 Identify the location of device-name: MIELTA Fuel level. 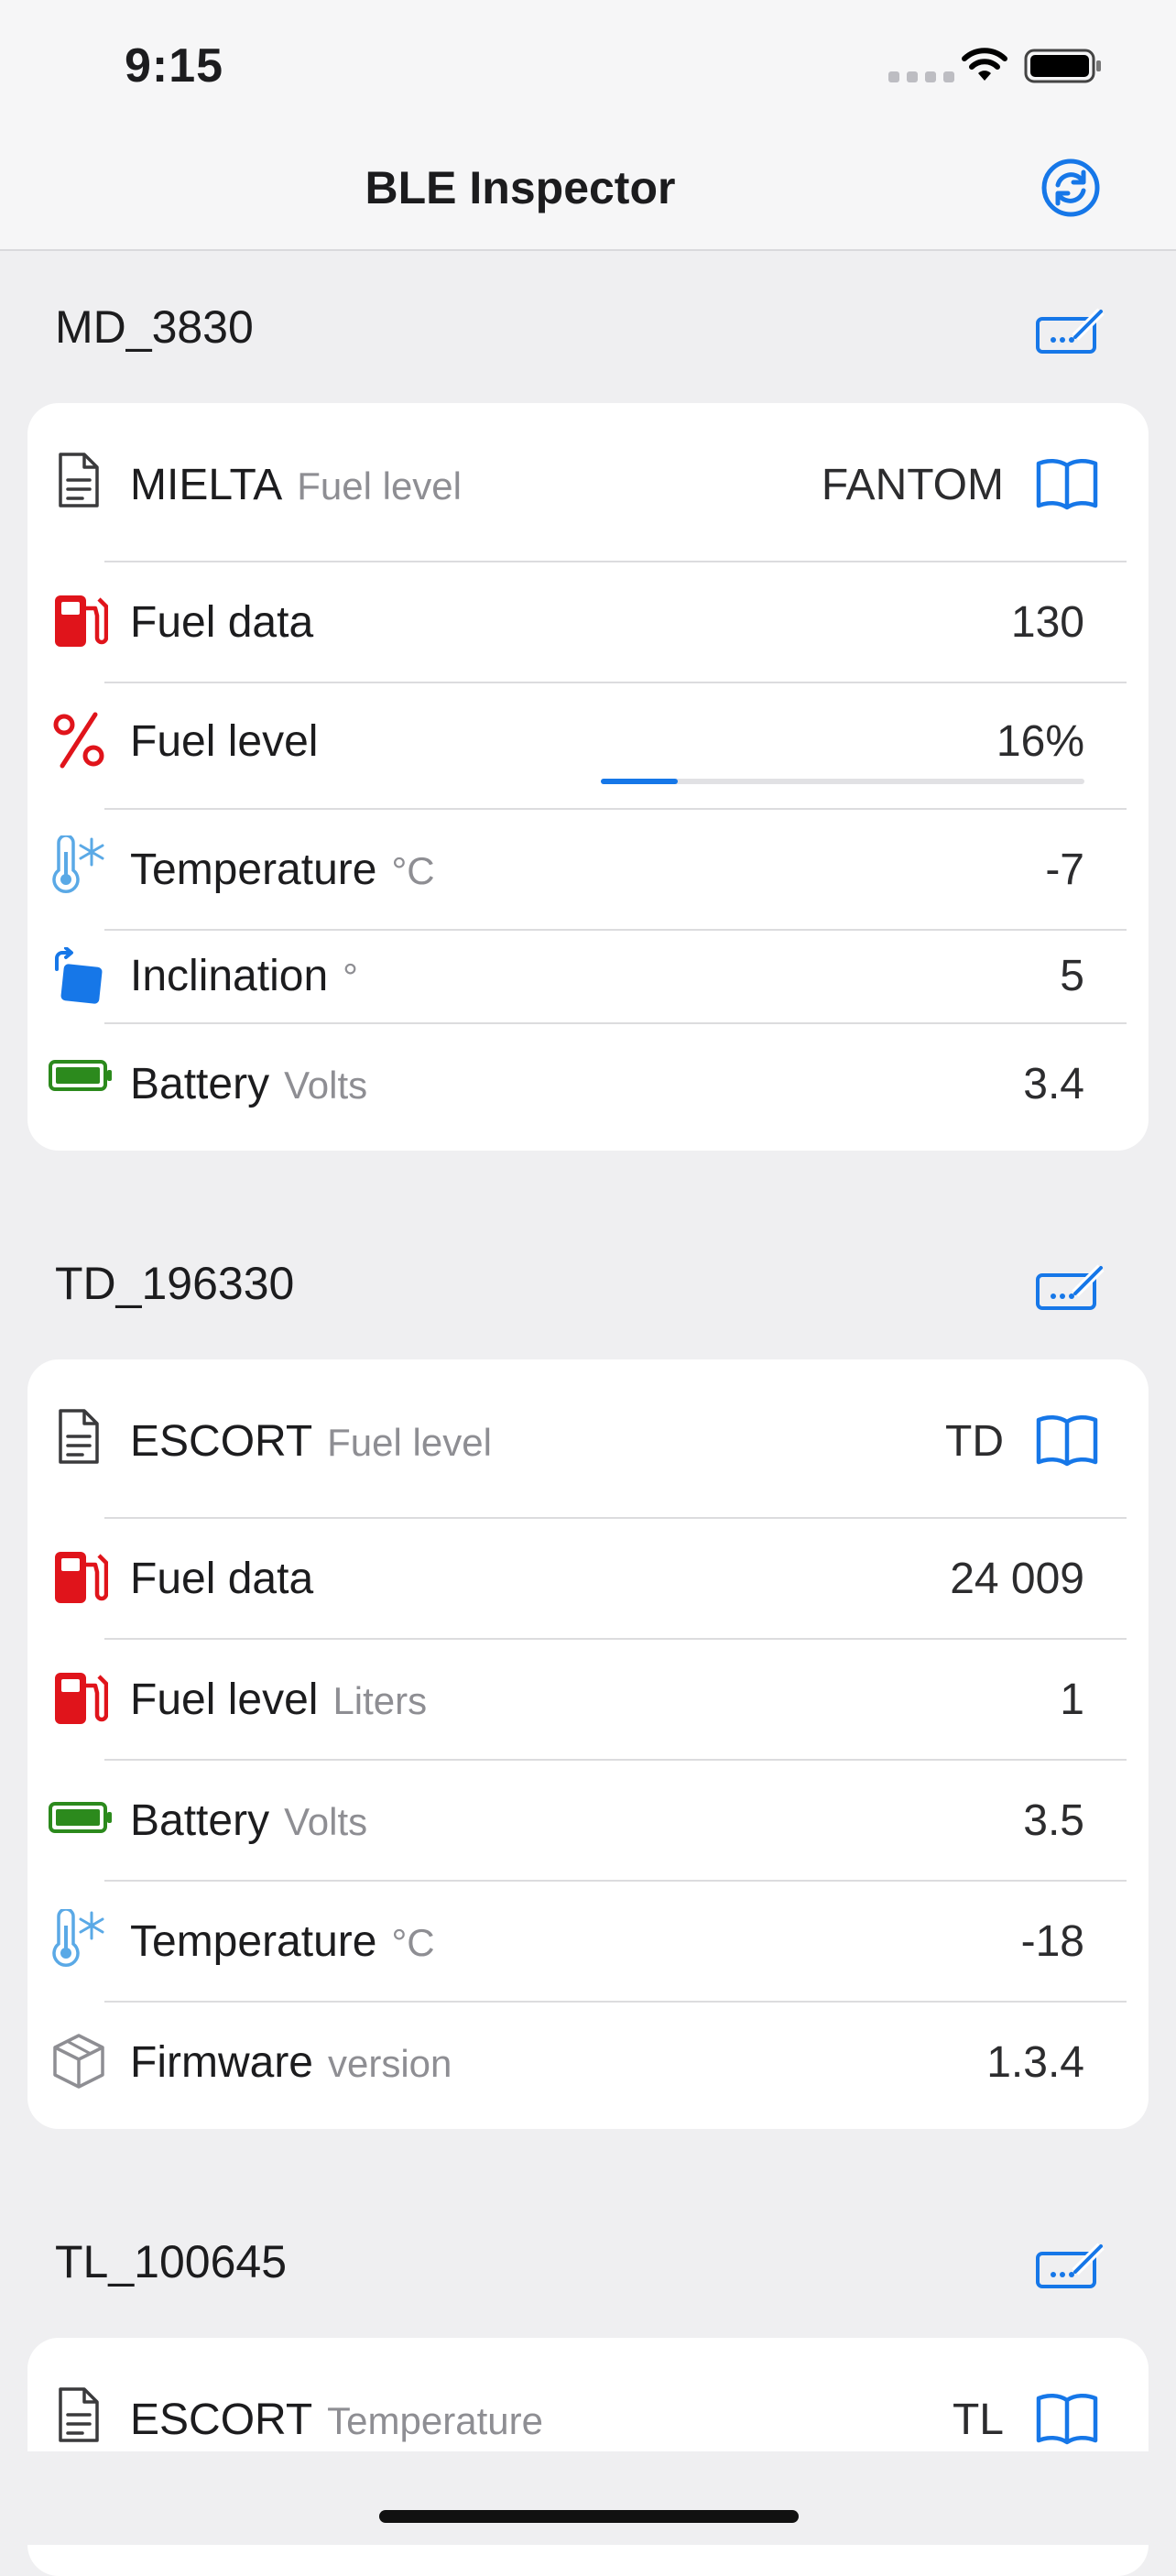
(296, 485).